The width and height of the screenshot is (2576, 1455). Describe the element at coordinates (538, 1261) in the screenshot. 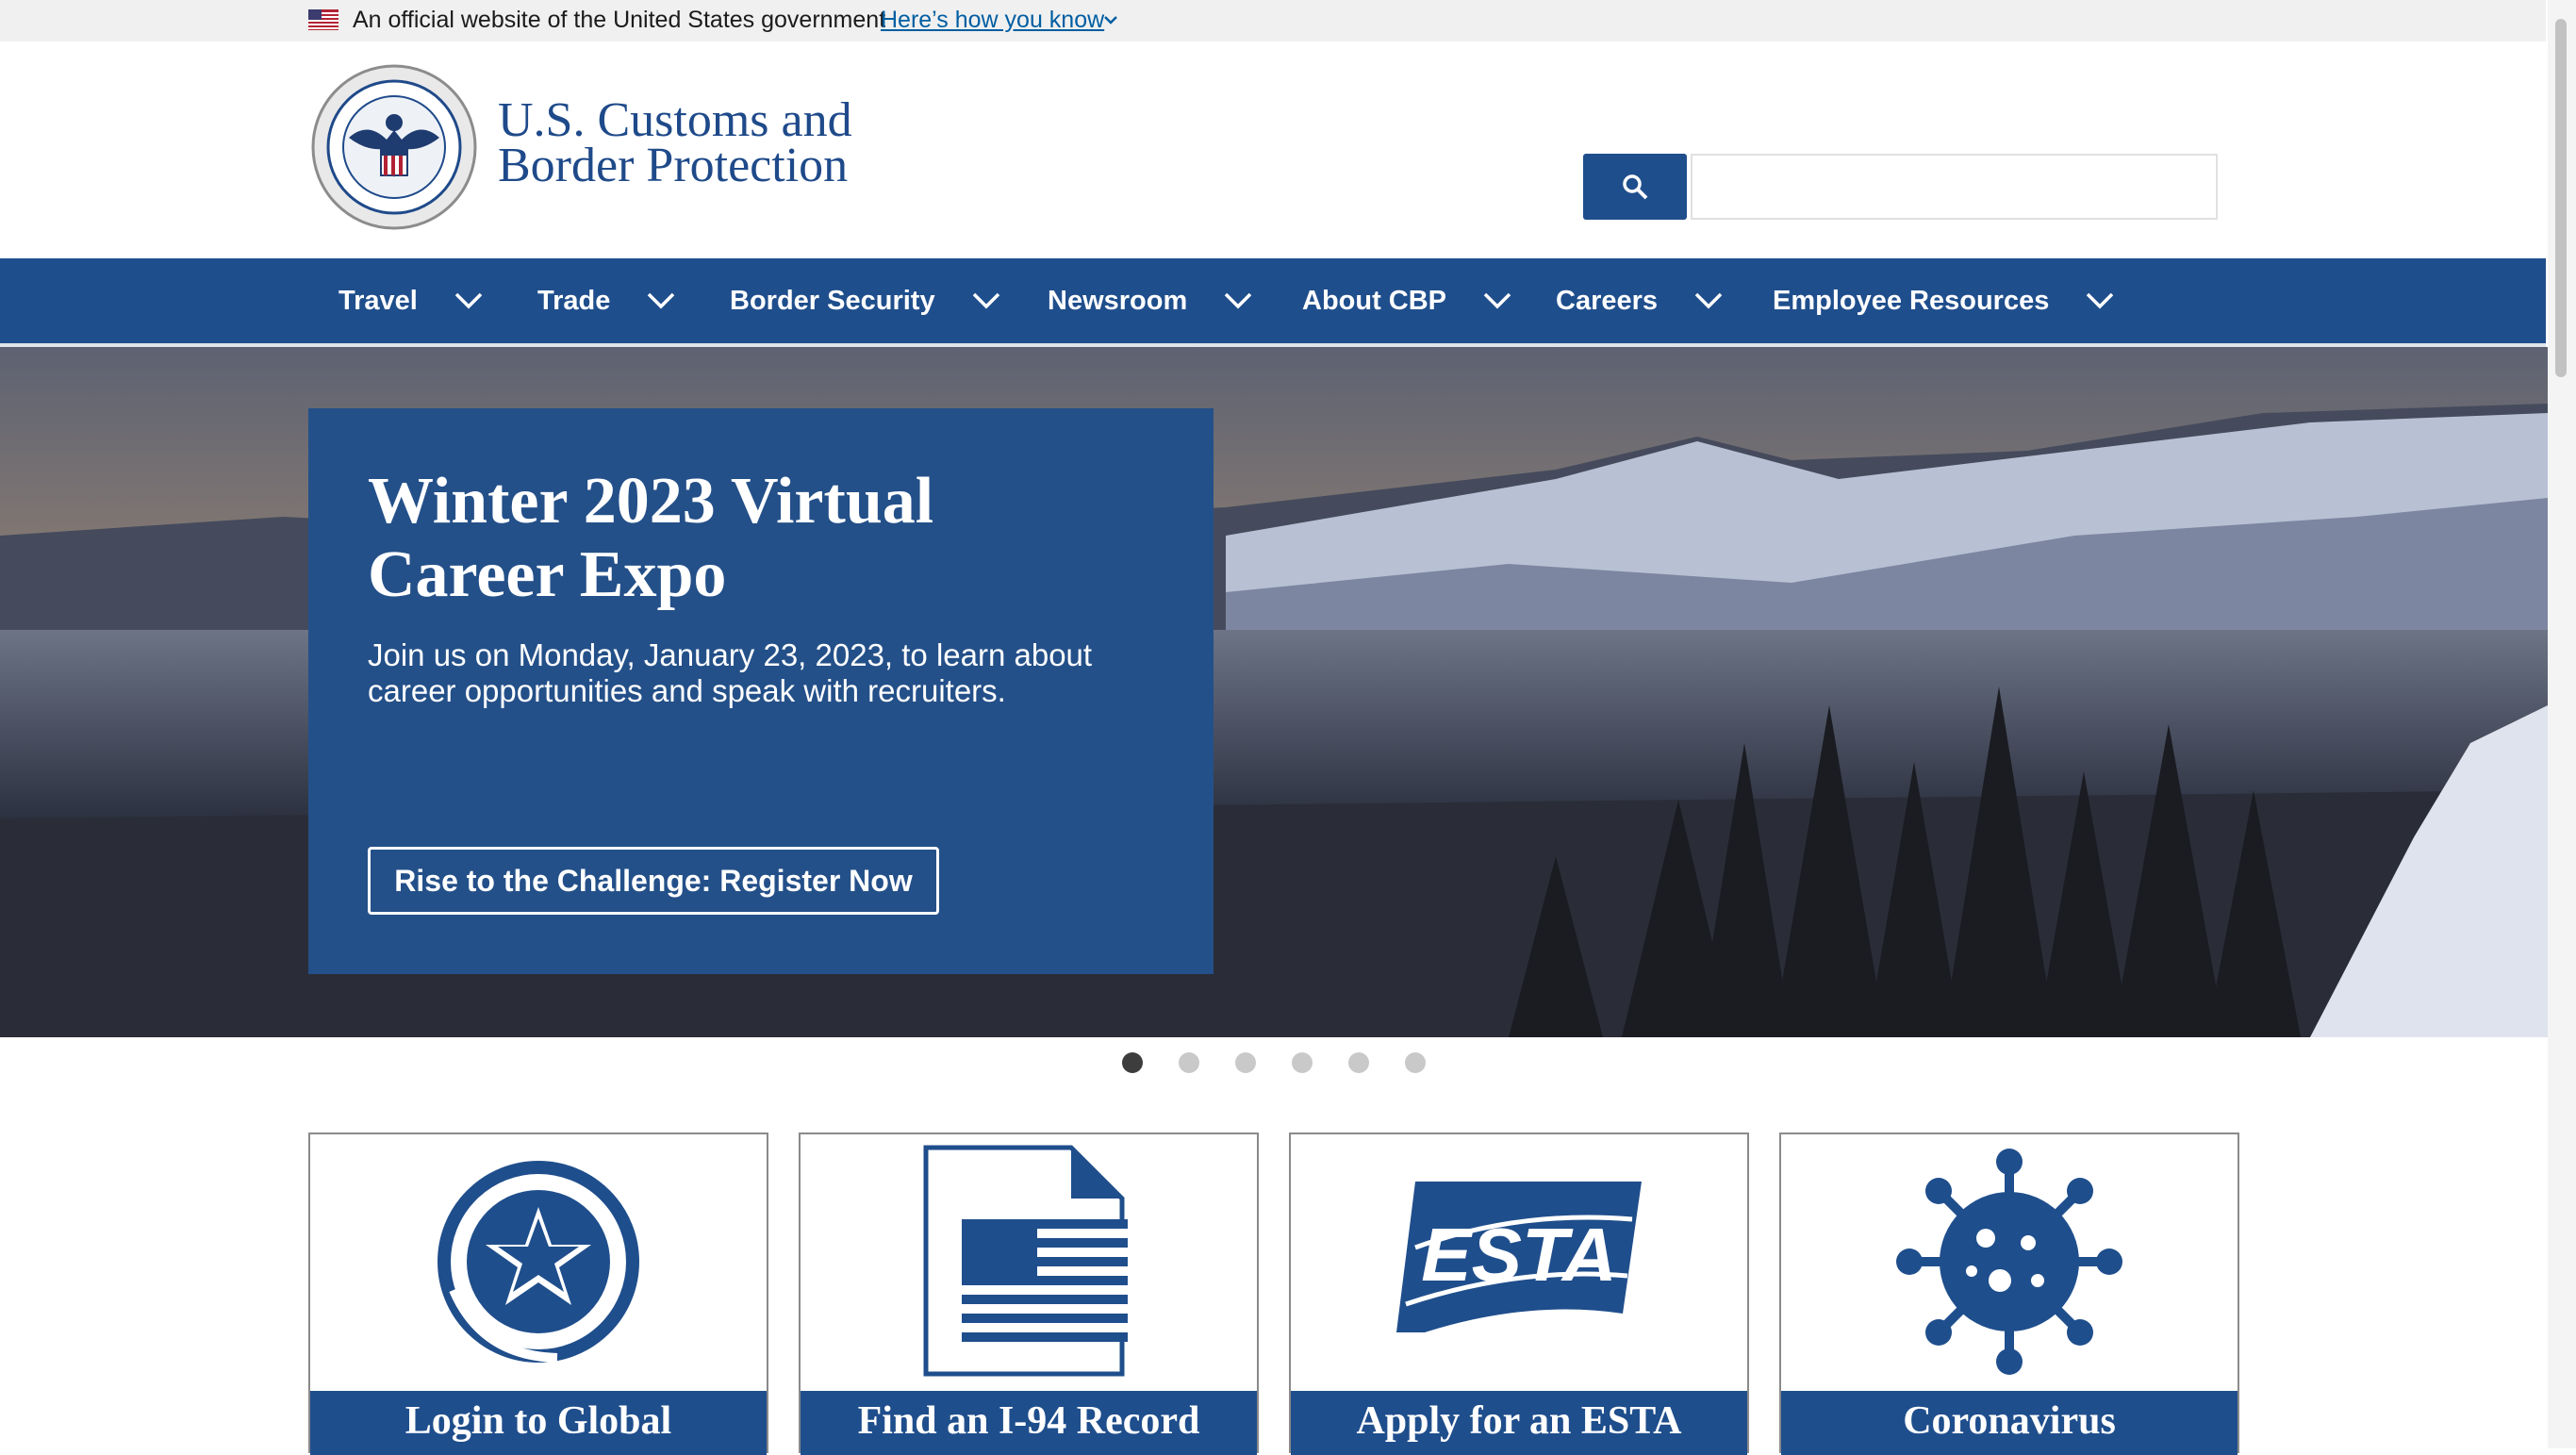

I see `global-entry-icon` at that location.